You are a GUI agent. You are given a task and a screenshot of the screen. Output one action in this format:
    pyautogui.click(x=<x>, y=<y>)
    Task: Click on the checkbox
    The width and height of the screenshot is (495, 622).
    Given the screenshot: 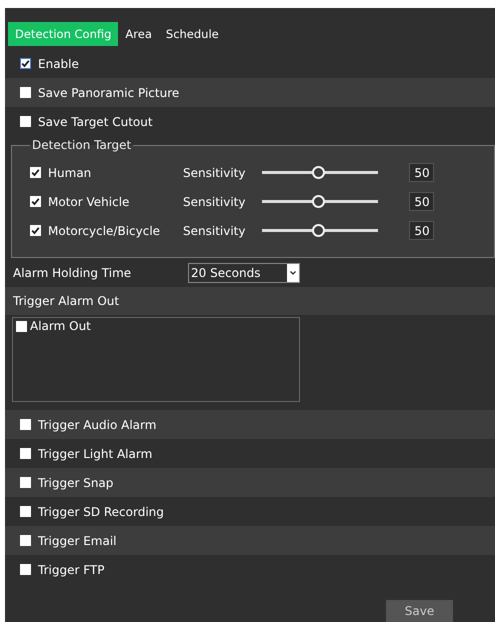 What is the action you would take?
    pyautogui.click(x=25, y=63)
    